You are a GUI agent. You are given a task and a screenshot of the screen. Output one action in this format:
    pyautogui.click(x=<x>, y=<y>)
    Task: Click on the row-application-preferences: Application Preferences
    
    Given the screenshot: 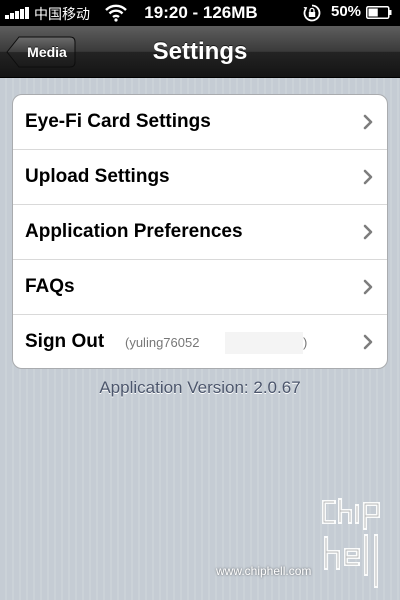 What is the action you would take?
    pyautogui.click(x=200, y=232)
    